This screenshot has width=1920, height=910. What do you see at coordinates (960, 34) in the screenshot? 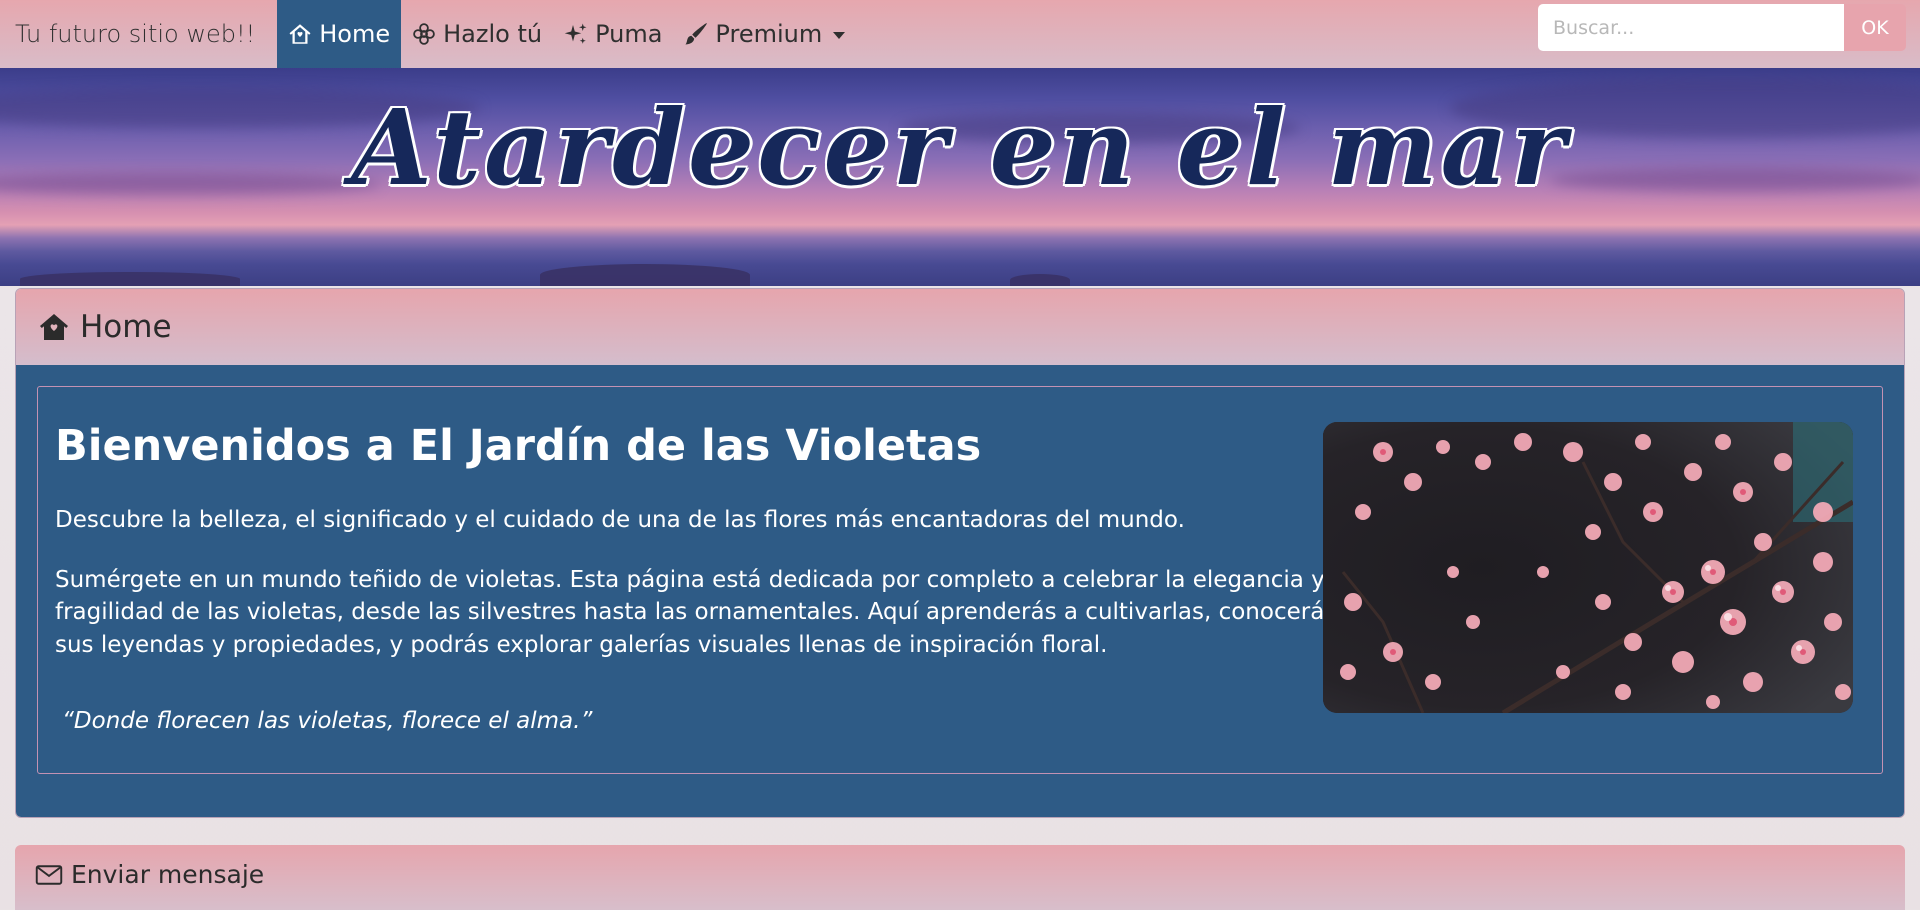
I see `top-navbar: Tu futuro sitio web!! Home Hazlo tú Puma` at bounding box center [960, 34].